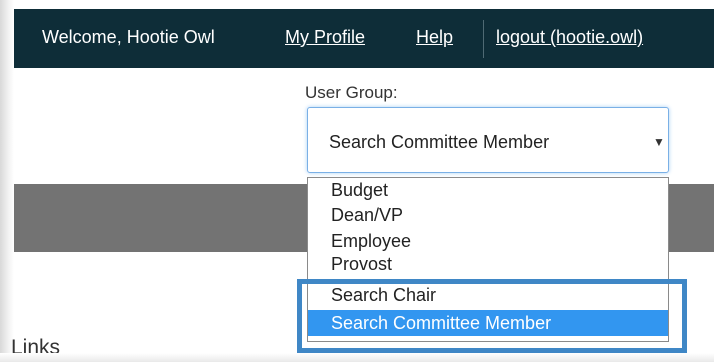 The width and height of the screenshot is (714, 362). Describe the element at coordinates (488, 241) in the screenshot. I see `option-employee: Employee` at that location.